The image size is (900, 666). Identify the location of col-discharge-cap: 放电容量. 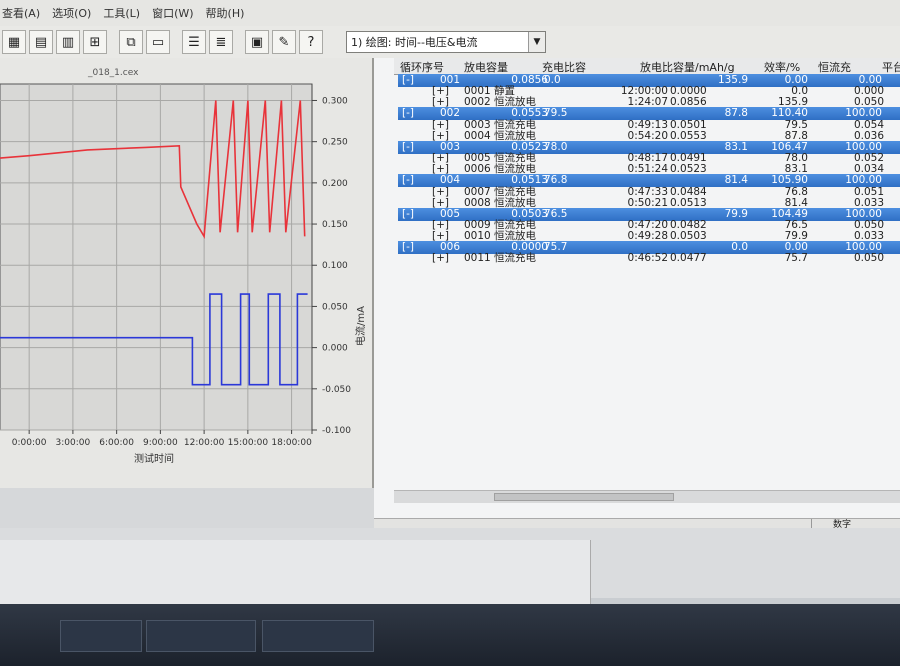
(486, 67).